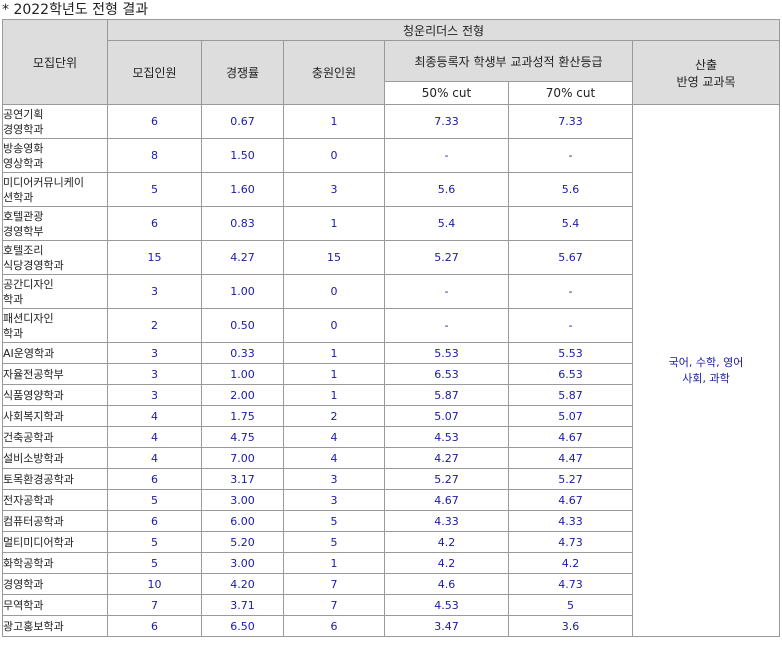 The image size is (782, 659). Describe the element at coordinates (334, 437) in the screenshot. I see `waitlist-cell: 4` at that location.